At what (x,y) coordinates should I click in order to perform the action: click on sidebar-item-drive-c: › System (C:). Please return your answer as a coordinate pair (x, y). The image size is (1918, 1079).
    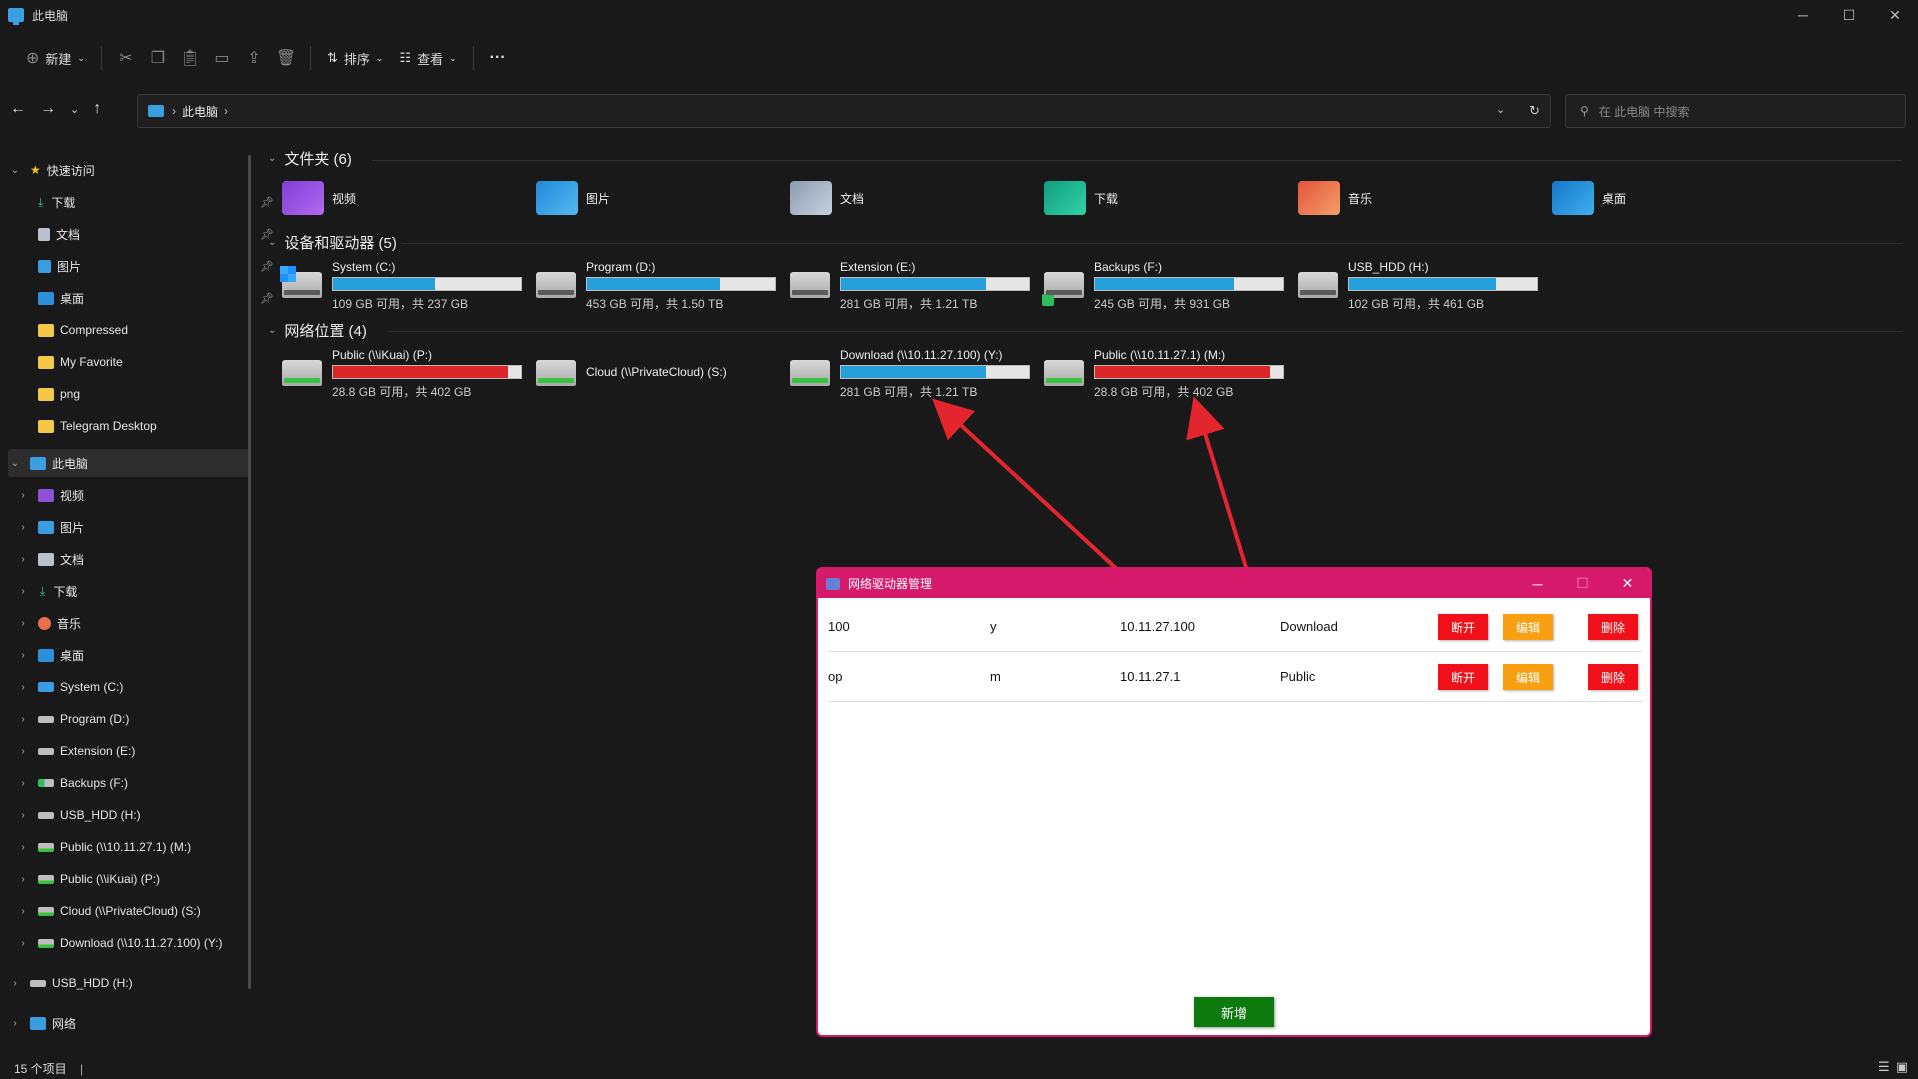
    Looking at the image, I should click on (137, 687).